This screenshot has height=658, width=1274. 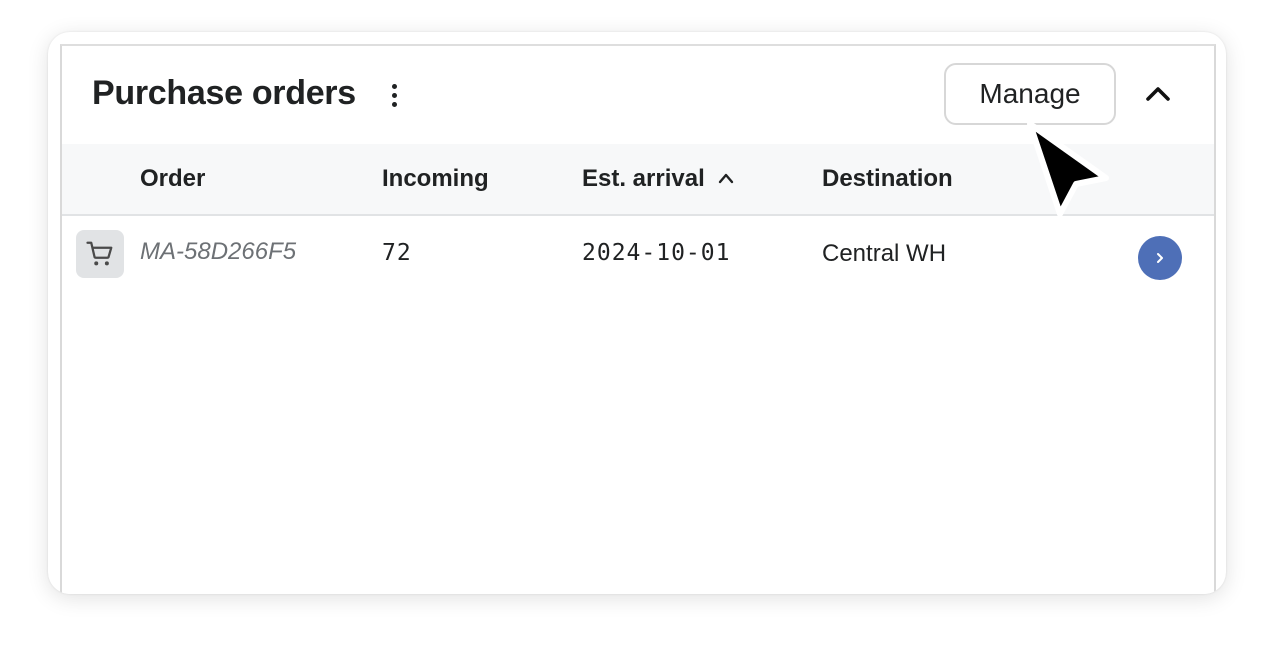 I want to click on open-order-button, so click(x=1160, y=258).